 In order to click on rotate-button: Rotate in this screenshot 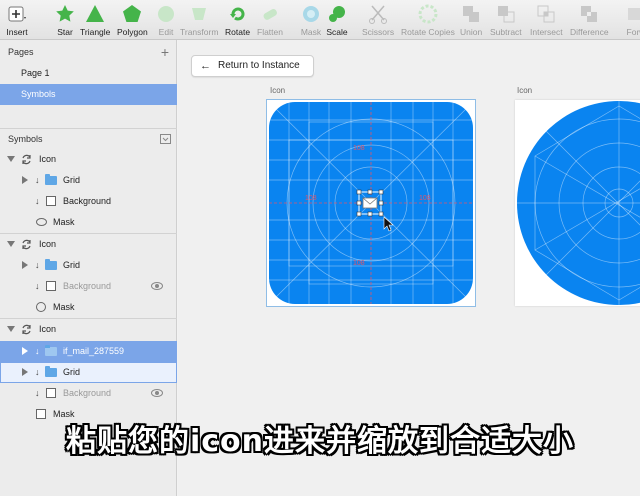, I will do `click(237, 20)`.